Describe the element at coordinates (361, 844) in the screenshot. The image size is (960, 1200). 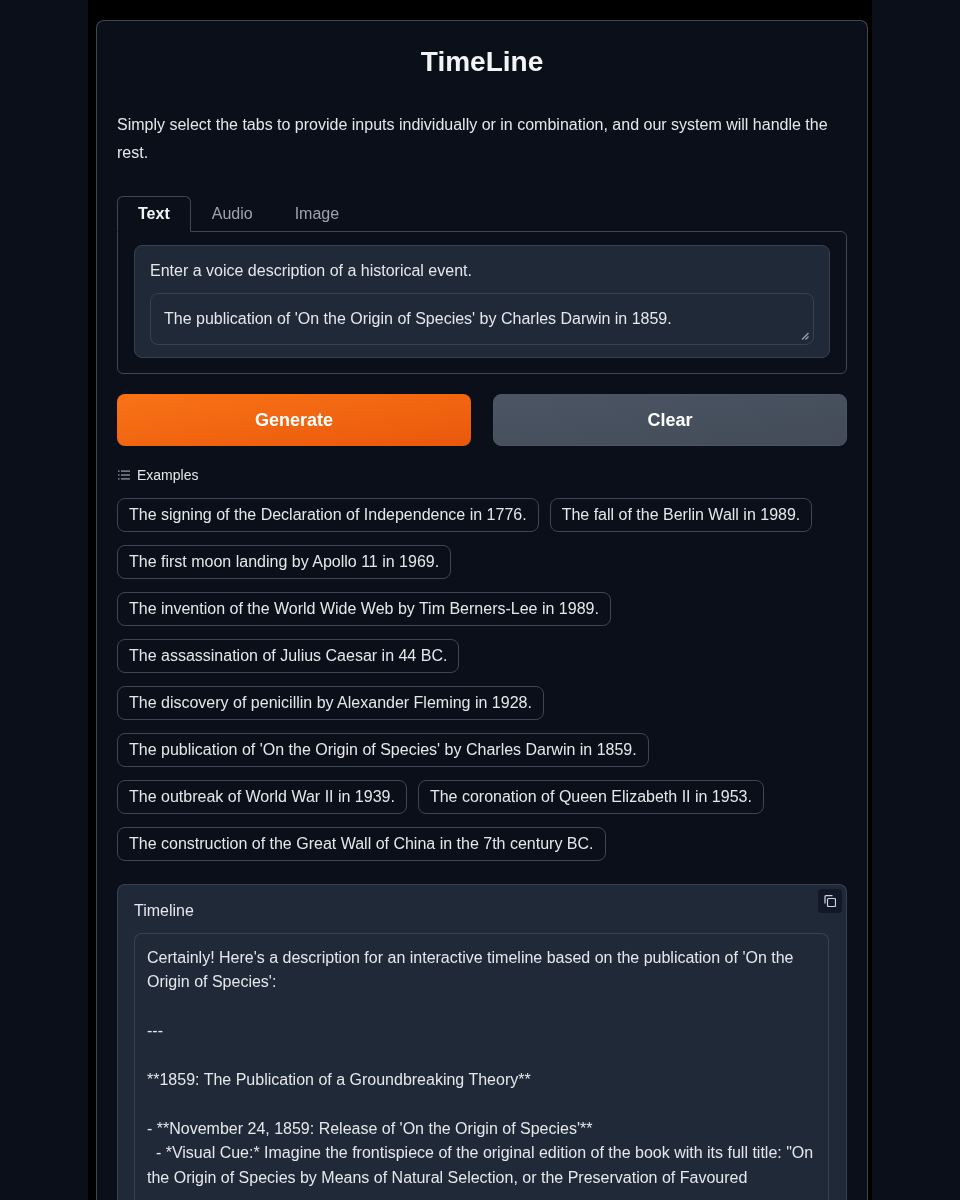
I see `example-chip: The construction of the Great Wall of China in the 7th century BC.` at that location.